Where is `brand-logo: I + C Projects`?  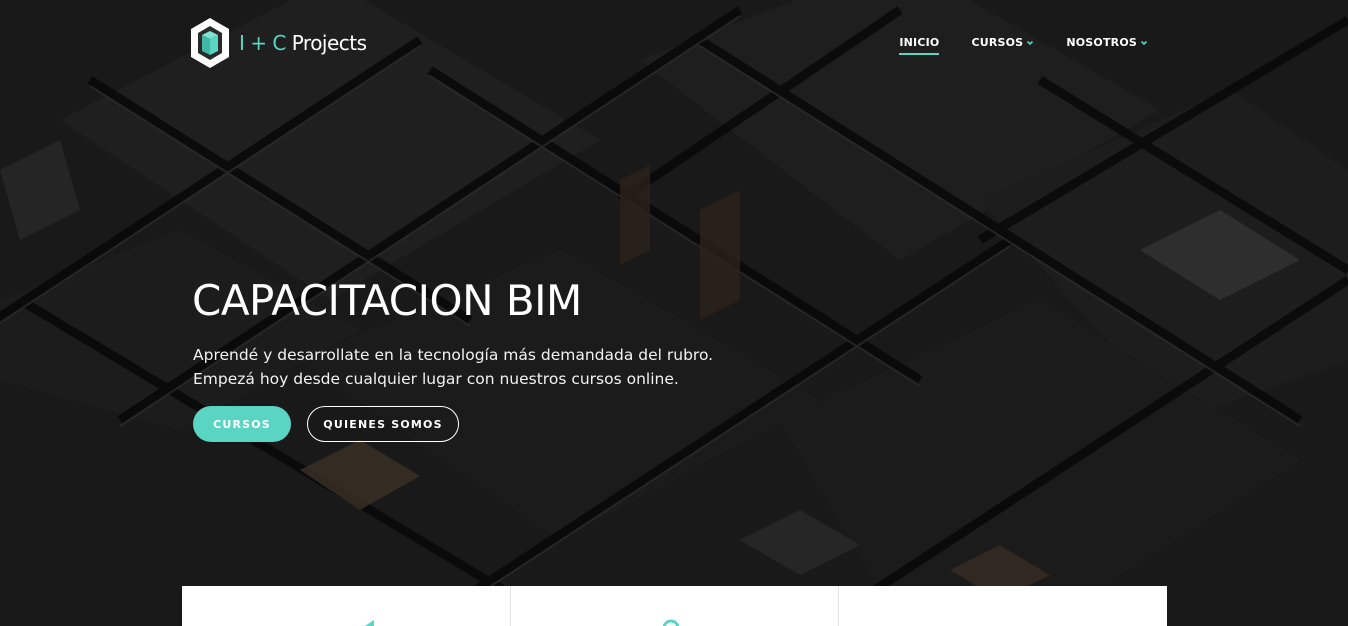 brand-logo: I + C Projects is located at coordinates (278, 43).